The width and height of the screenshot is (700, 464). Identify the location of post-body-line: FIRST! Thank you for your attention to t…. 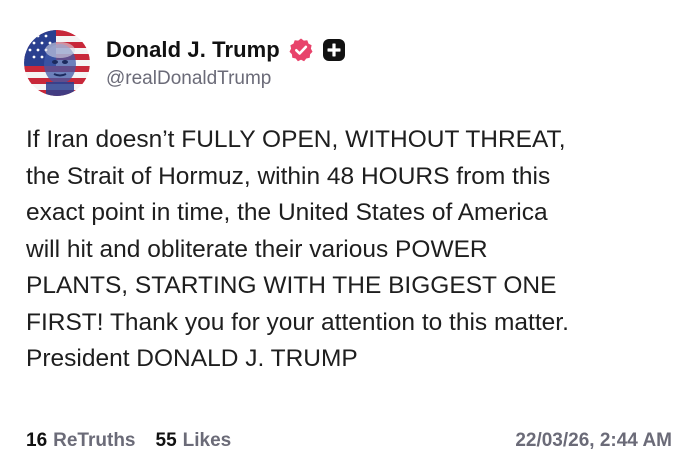
(297, 322).